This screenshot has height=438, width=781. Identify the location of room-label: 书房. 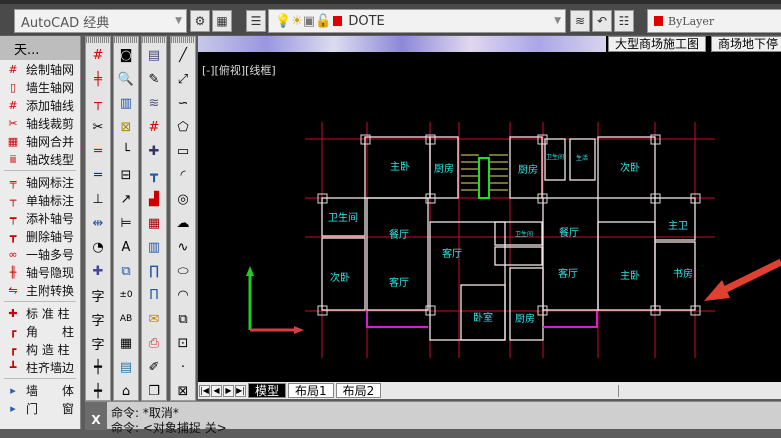
(683, 273).